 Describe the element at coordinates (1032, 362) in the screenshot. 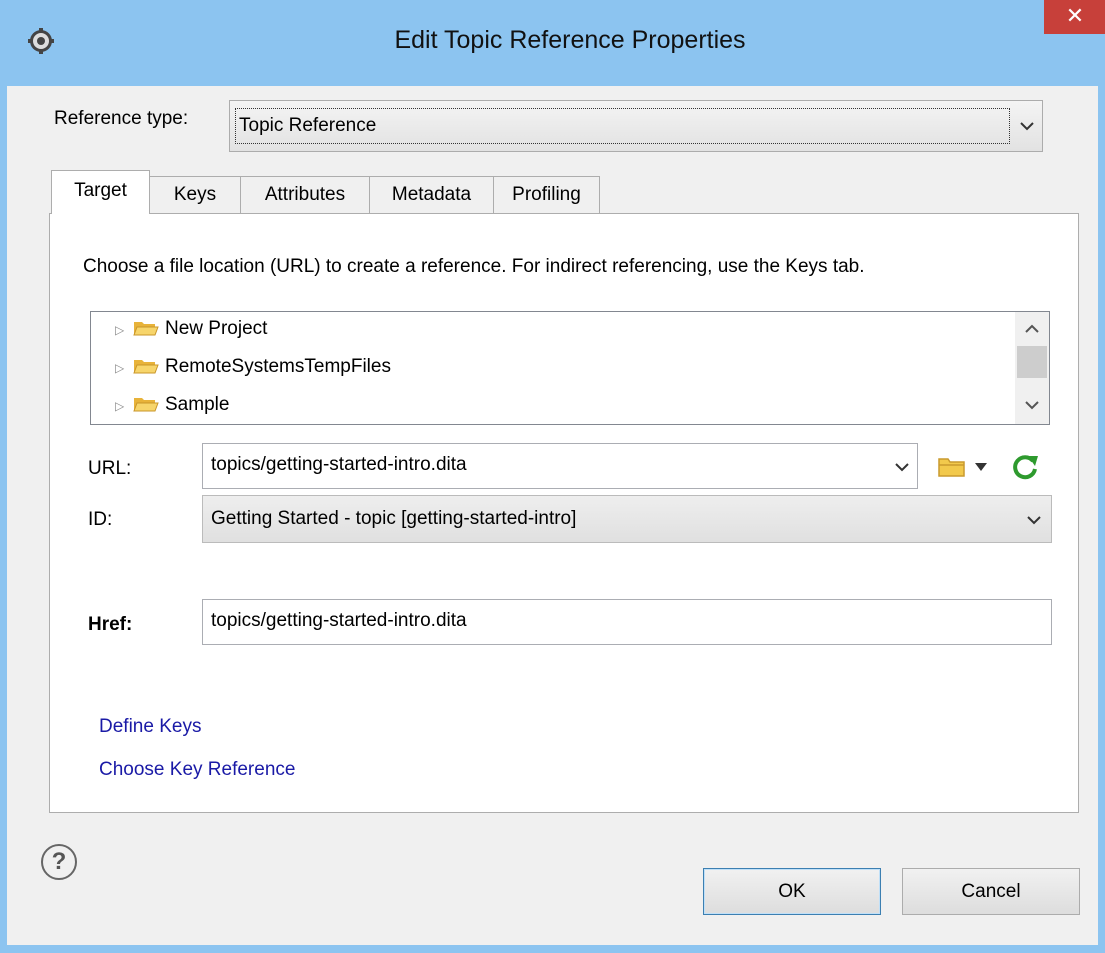

I see `scrollbar-thumb` at that location.